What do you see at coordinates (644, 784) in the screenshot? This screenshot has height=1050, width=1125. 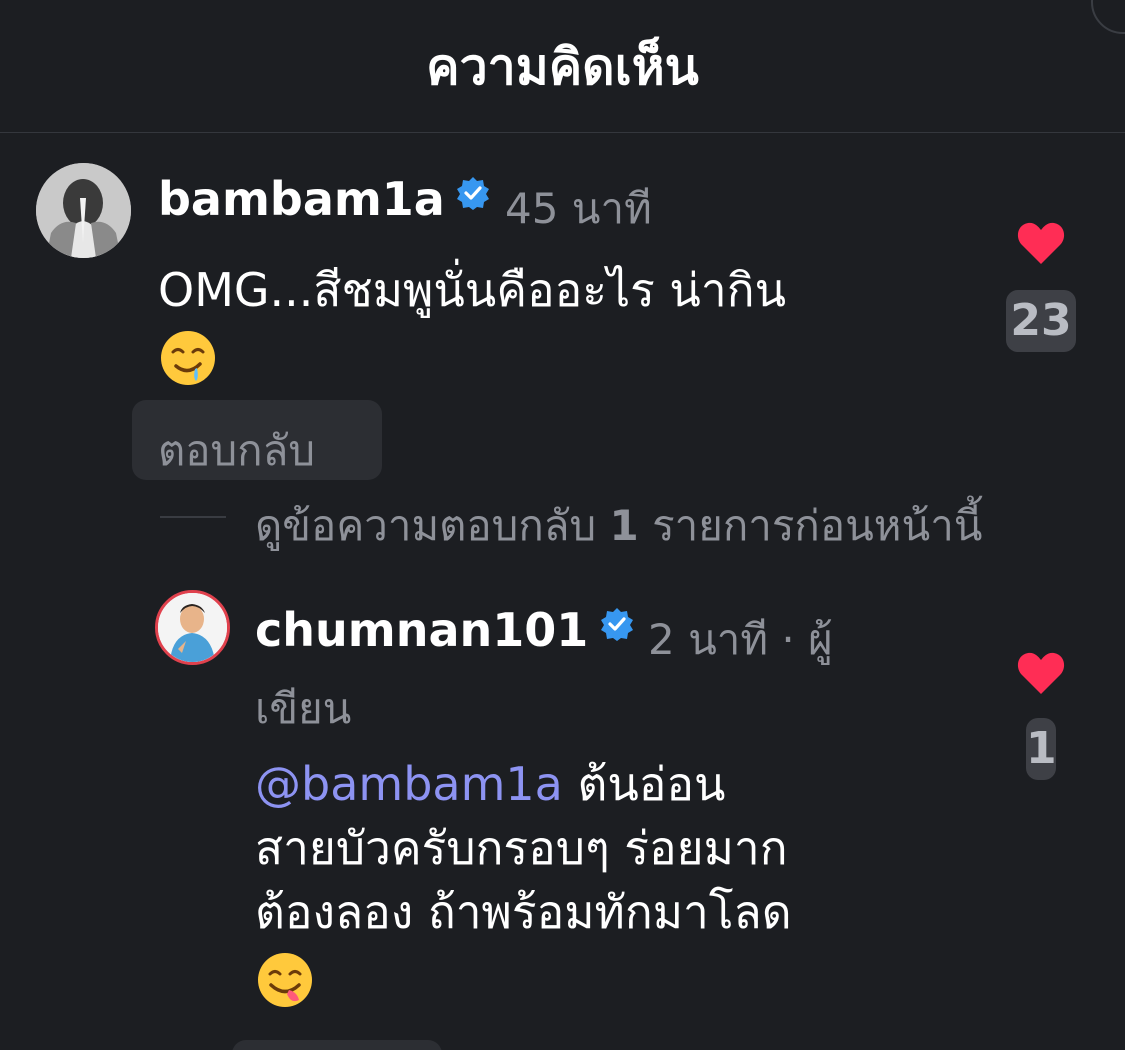 I see `reply-line-1: ต้นอ่อน` at bounding box center [644, 784].